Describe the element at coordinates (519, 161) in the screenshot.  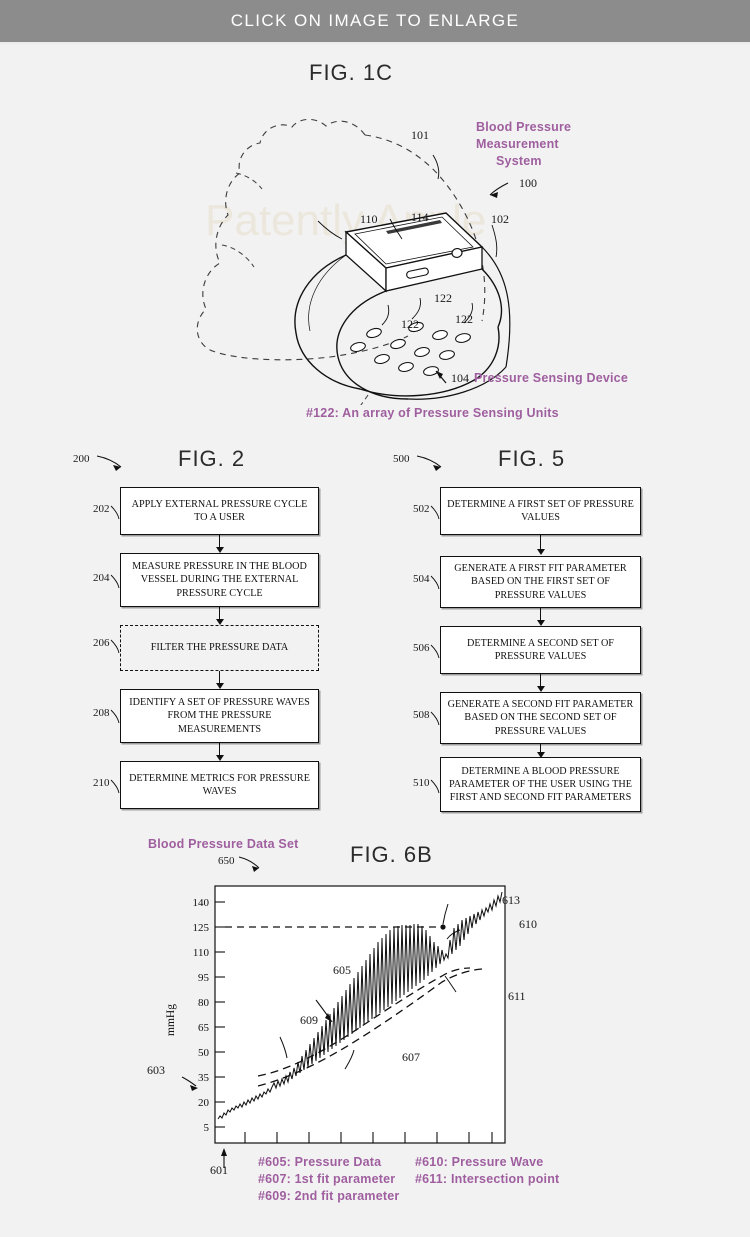
I see `system-title-line3: System` at that location.